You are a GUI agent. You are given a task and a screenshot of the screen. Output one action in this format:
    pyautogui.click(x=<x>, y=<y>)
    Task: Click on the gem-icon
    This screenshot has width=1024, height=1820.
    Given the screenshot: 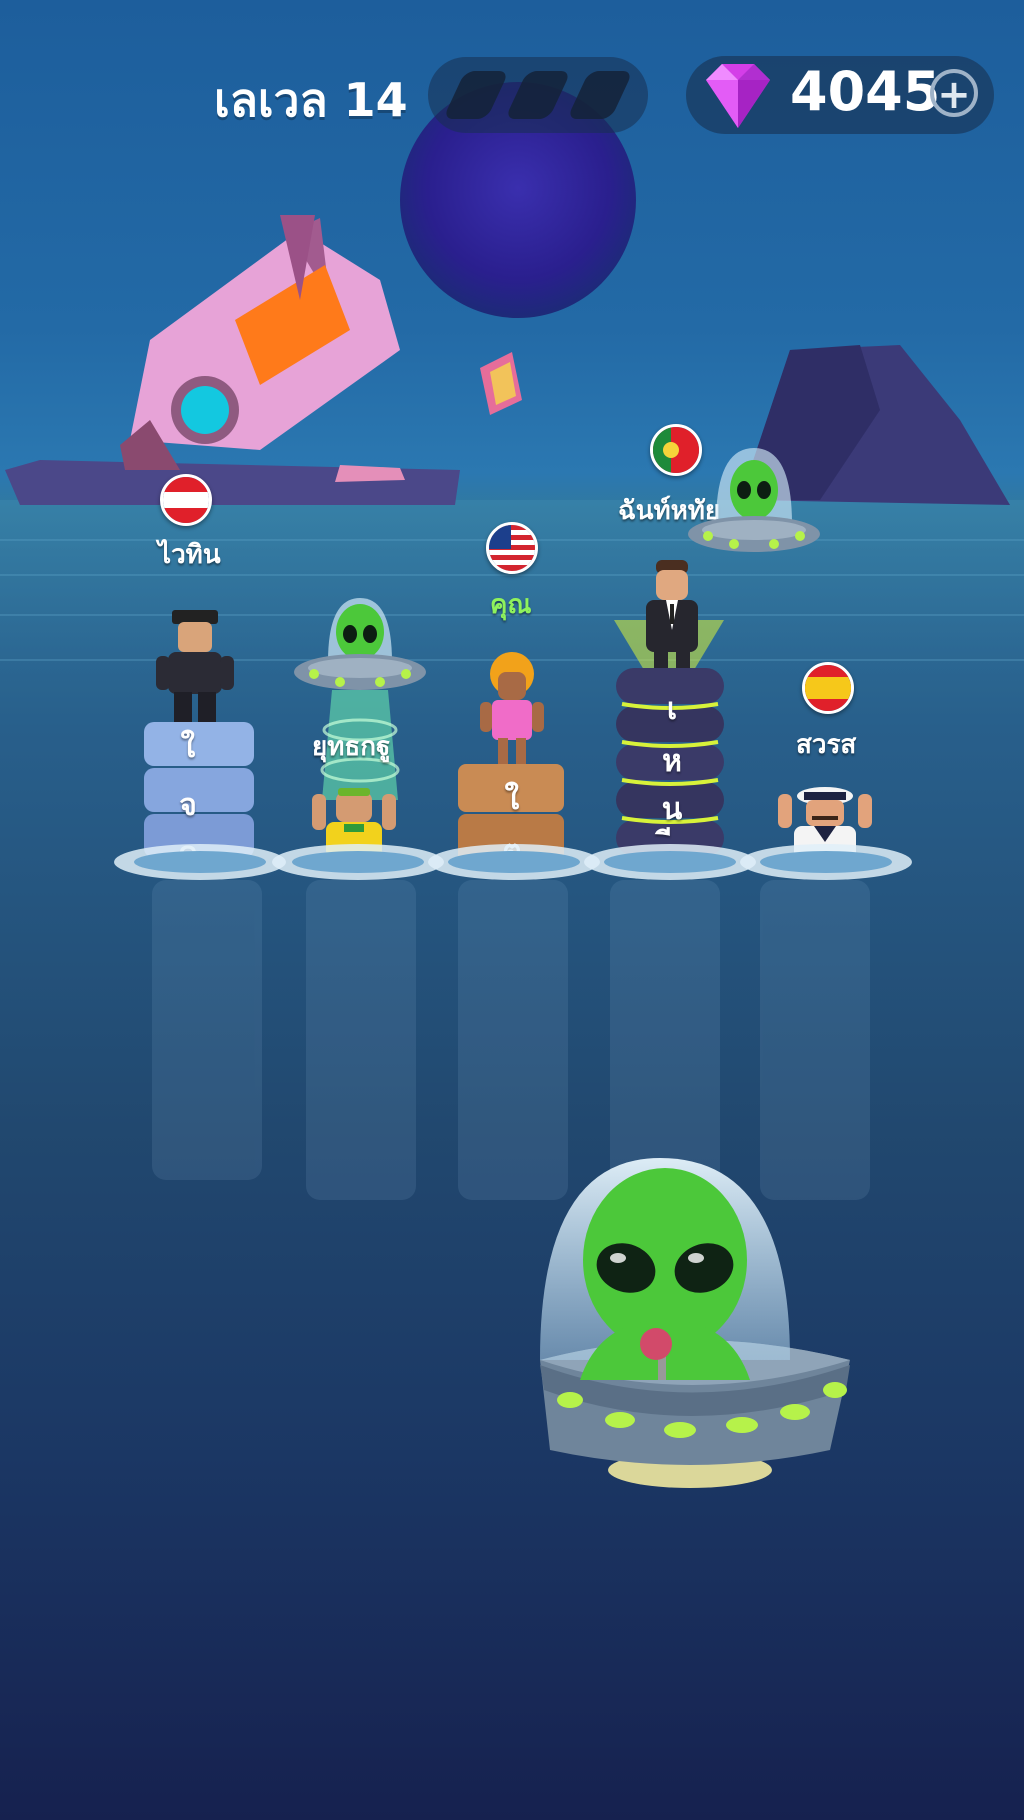 What is the action you would take?
    pyautogui.click(x=738, y=96)
    